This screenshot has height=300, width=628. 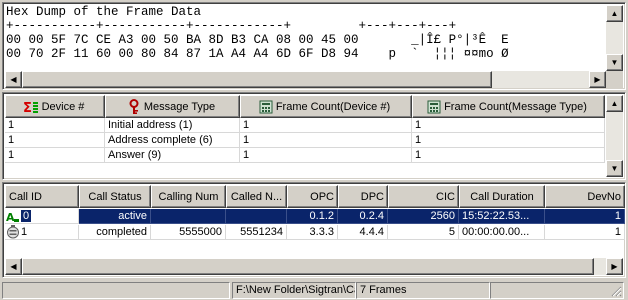 What do you see at coordinates (42, 232) in the screenshot?
I see `call-id-cell: 1` at bounding box center [42, 232].